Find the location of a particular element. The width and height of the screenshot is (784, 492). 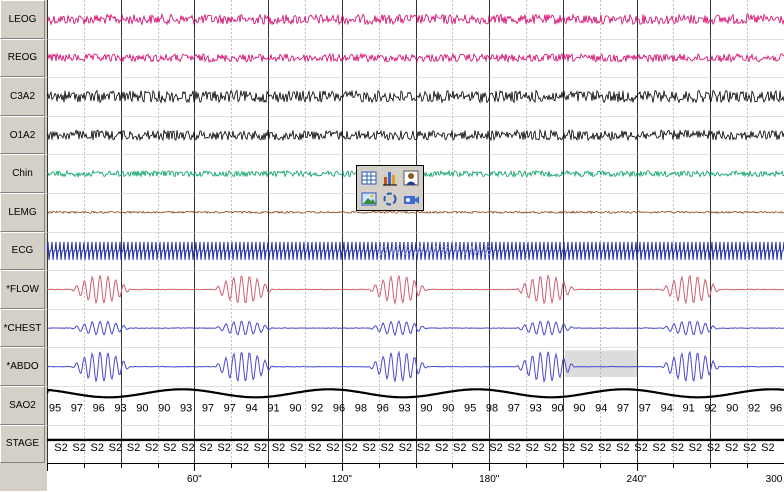

channel-label-c3a2: C3A2 is located at coordinates (22, 96).